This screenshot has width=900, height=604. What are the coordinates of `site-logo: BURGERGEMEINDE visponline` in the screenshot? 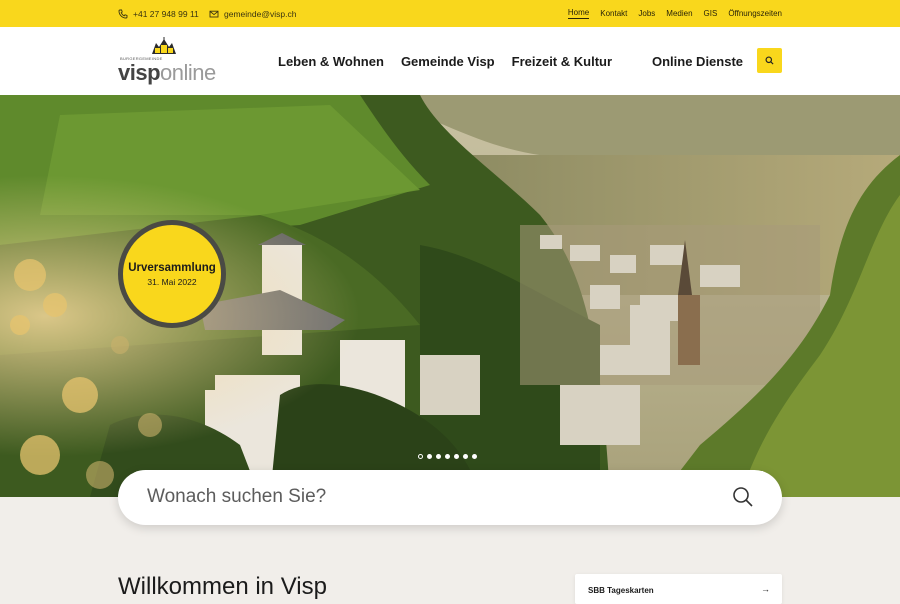 It's located at (168, 61).